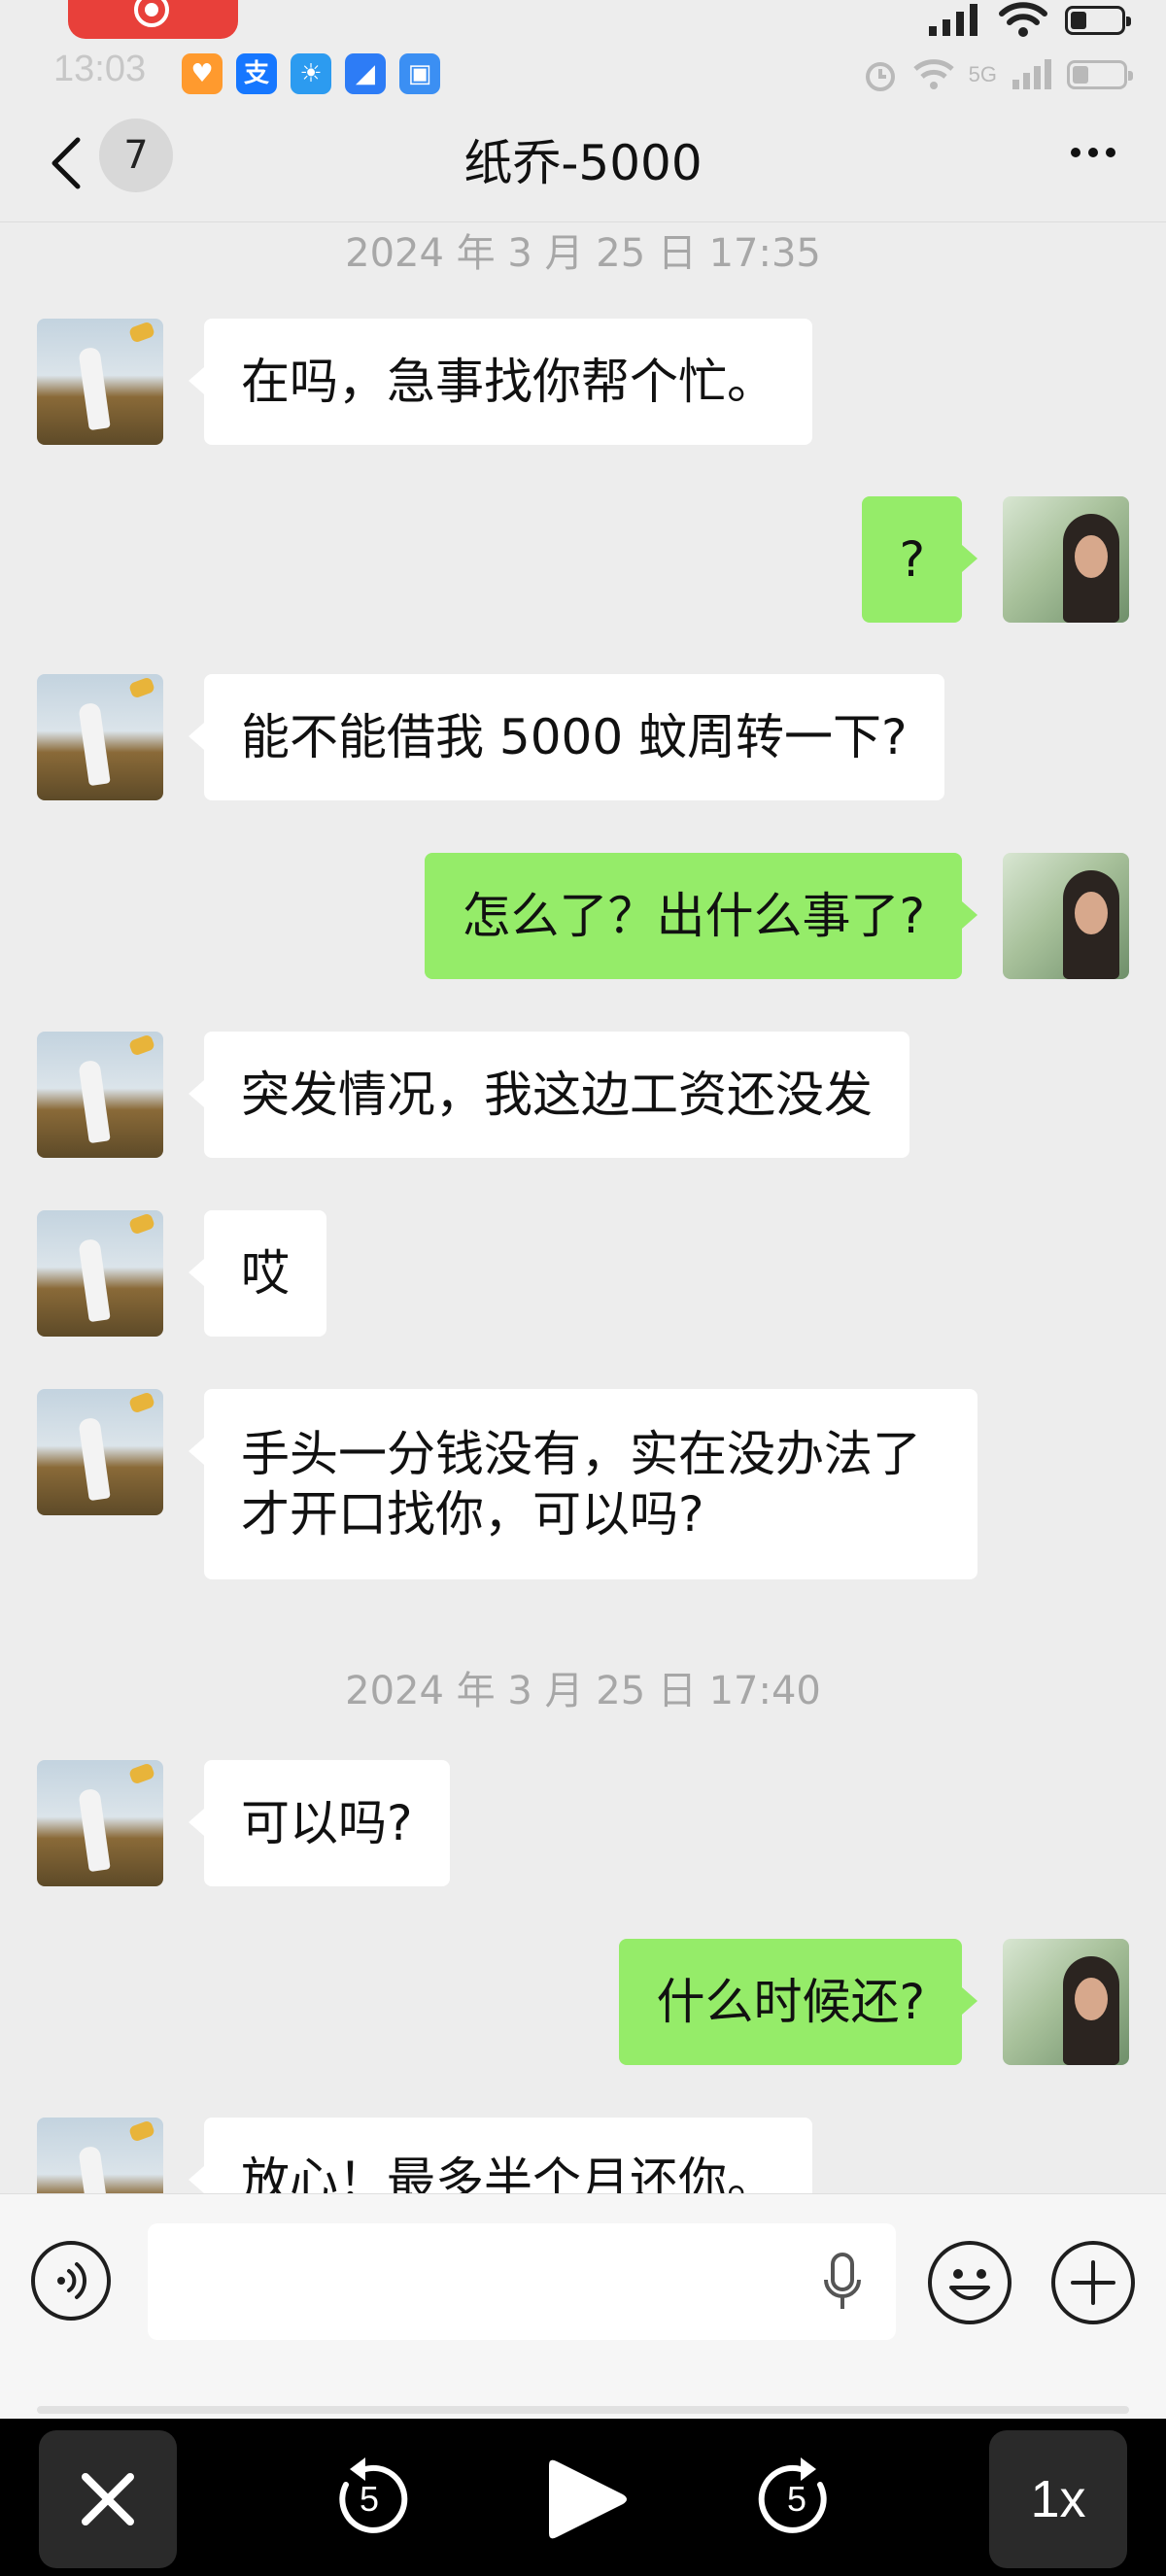 Image resolution: width=1166 pixels, height=2576 pixels. Describe the element at coordinates (522, 2281) in the screenshot. I see `message-input` at that location.